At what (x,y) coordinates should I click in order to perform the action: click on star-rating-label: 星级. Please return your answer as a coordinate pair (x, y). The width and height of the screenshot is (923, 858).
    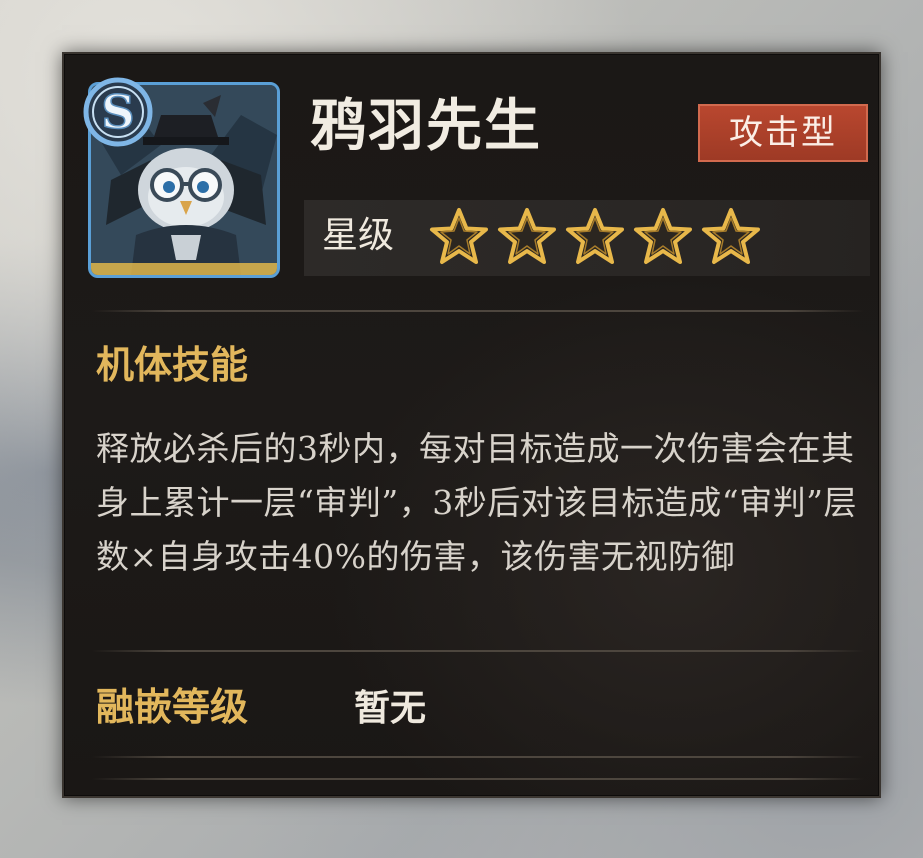
    Looking at the image, I should click on (358, 235).